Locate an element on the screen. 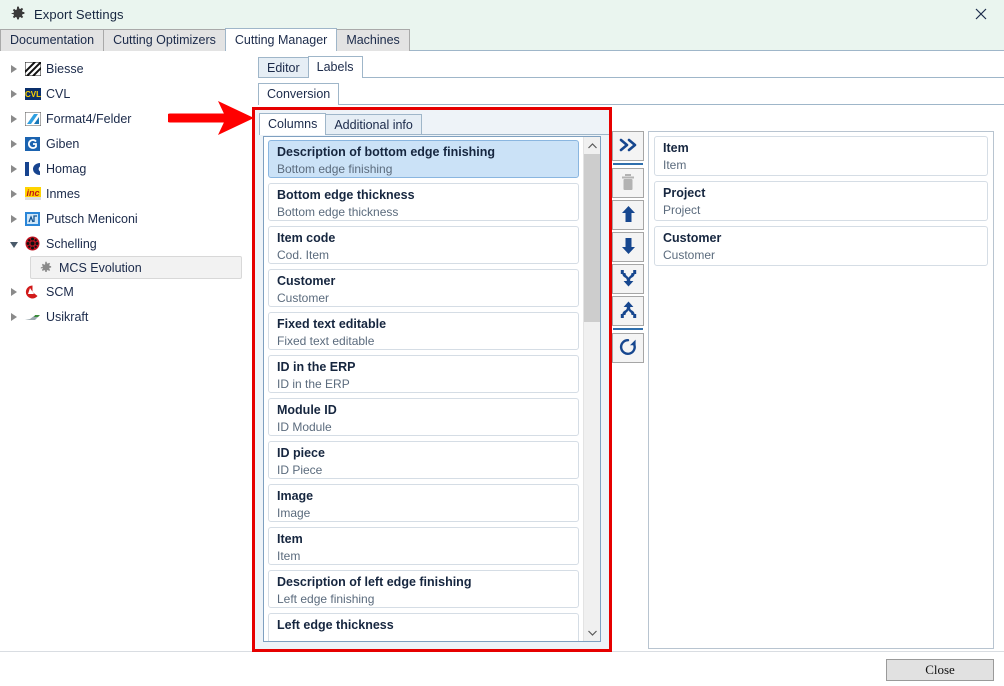  tab-columns: Columns is located at coordinates (293, 124).